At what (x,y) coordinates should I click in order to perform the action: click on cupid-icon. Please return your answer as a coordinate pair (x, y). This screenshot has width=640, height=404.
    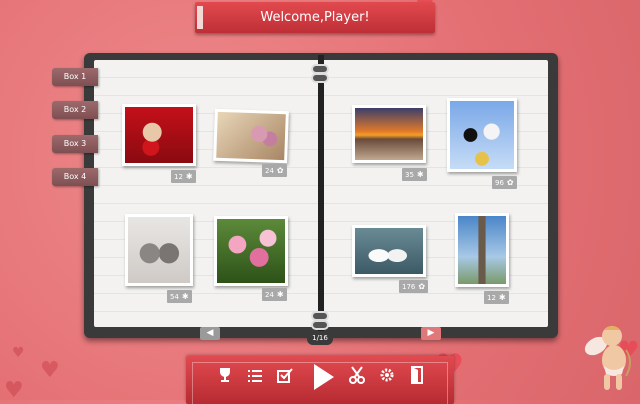
    Looking at the image, I should click on (610, 358).